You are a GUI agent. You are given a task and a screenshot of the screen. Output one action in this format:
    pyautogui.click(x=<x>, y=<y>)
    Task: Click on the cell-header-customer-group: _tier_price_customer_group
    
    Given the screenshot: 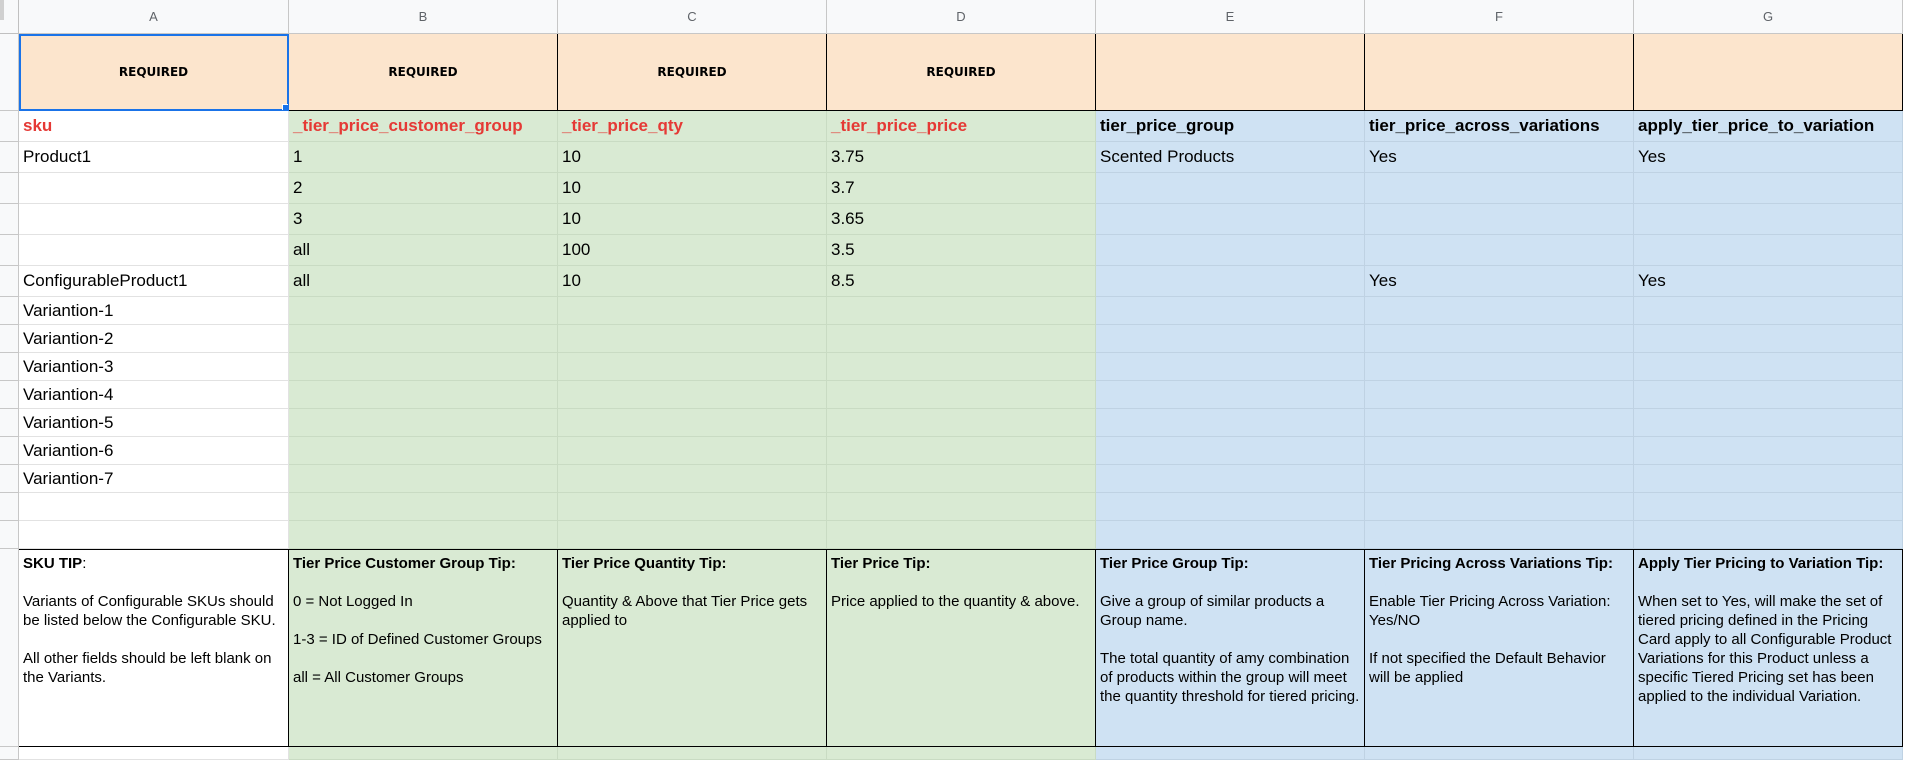 What is the action you would take?
    pyautogui.click(x=423, y=126)
    